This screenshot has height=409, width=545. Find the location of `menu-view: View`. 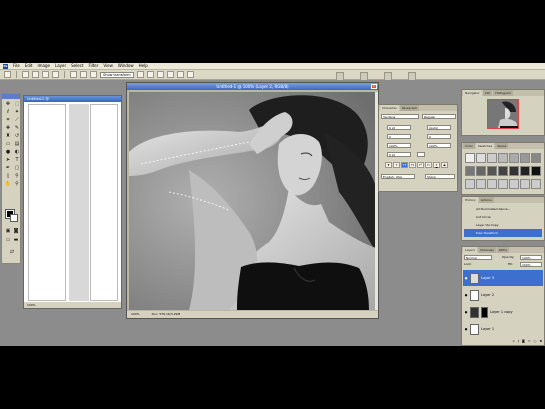

menu-view: View is located at coordinates (108, 66).